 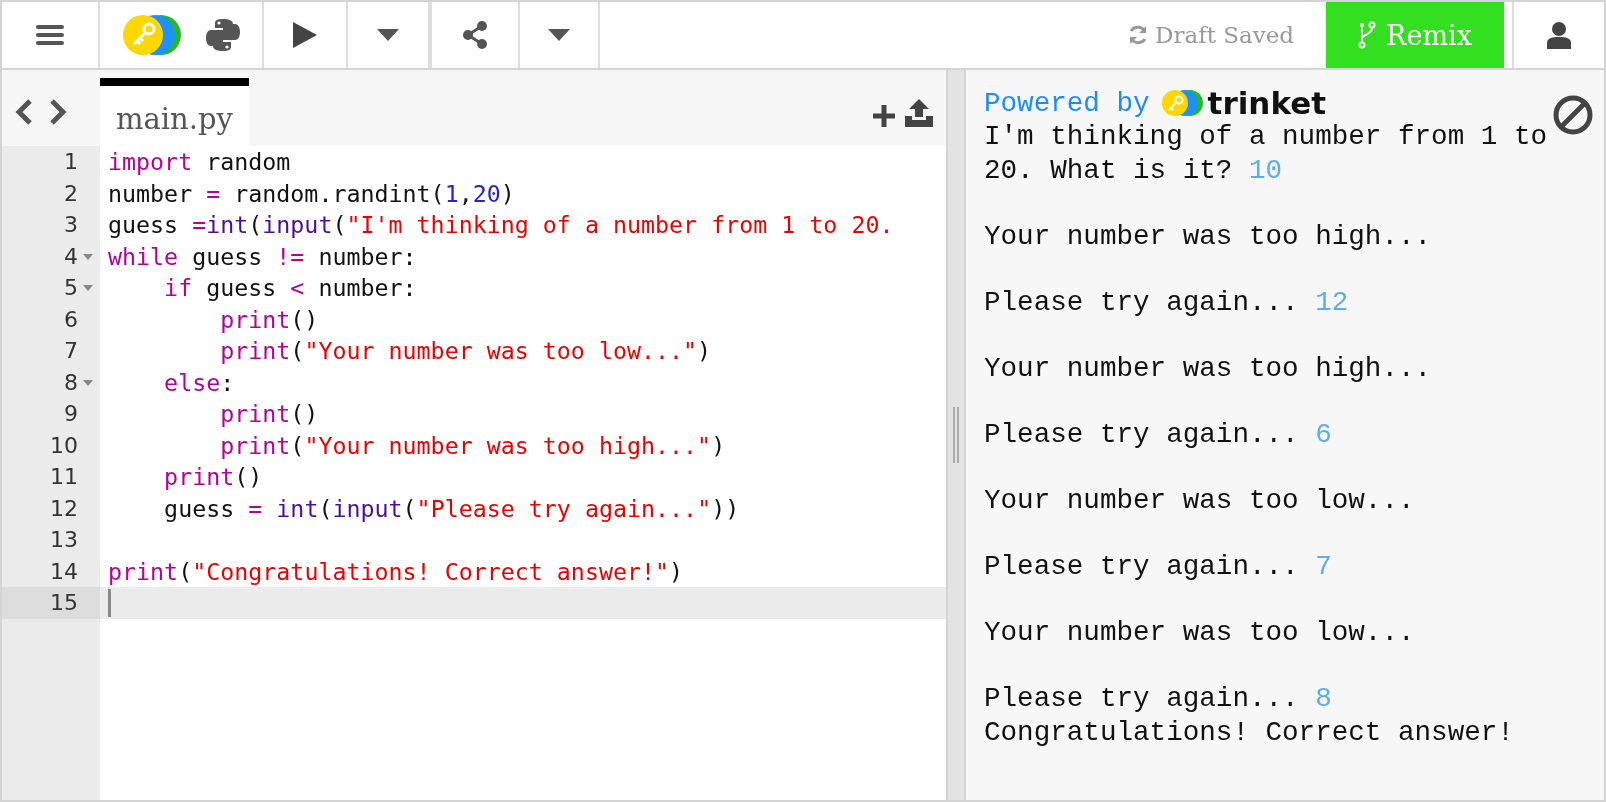 I want to click on line-number: 8, so click(x=51, y=382).